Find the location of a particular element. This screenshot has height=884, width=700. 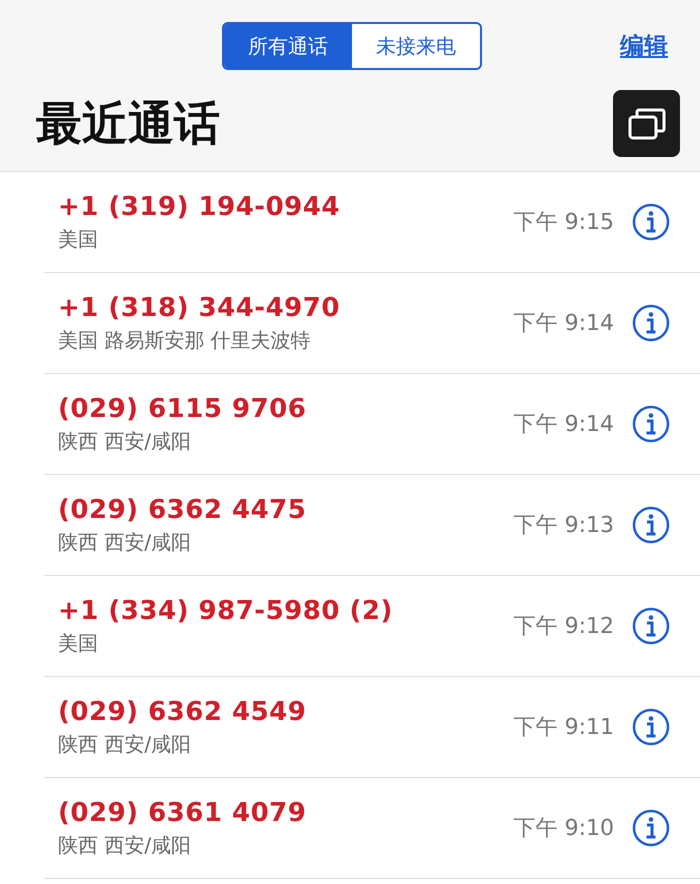

phone-number: +1 (334) 987-5980 (2) is located at coordinates (226, 611).